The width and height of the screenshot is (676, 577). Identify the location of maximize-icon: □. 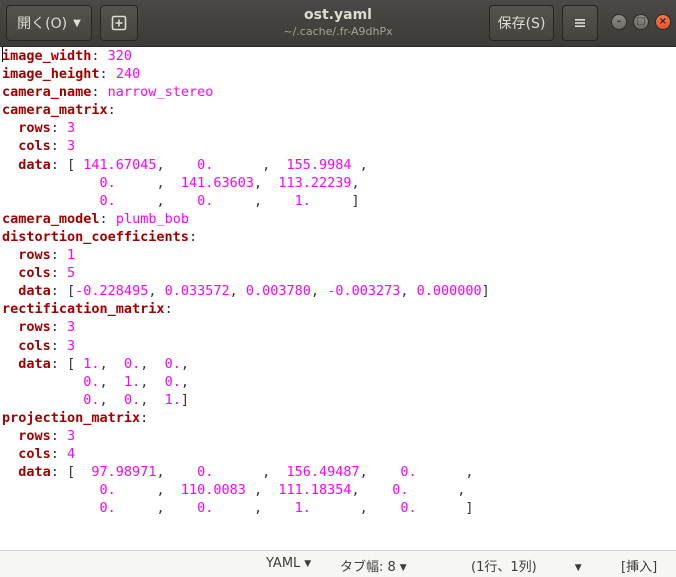
(641, 22).